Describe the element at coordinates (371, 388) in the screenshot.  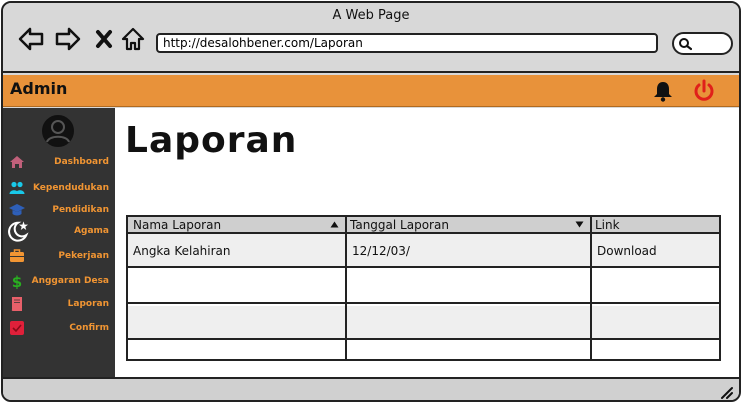
I see `status-bar` at that location.